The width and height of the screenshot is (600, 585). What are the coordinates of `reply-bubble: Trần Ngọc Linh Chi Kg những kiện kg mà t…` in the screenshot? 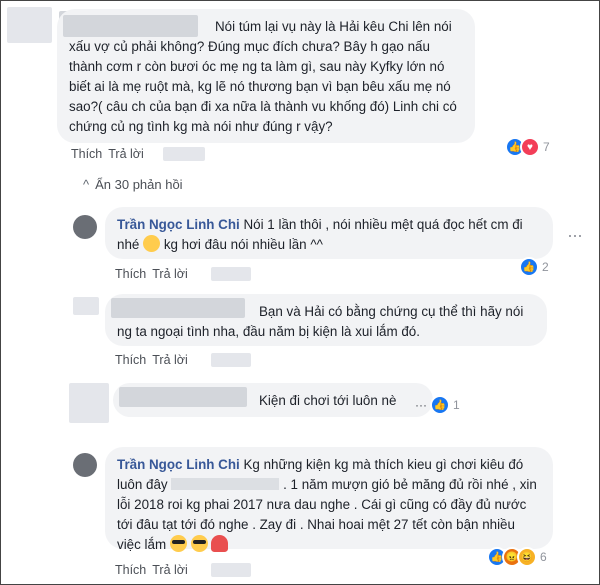 It's located at (329, 499).